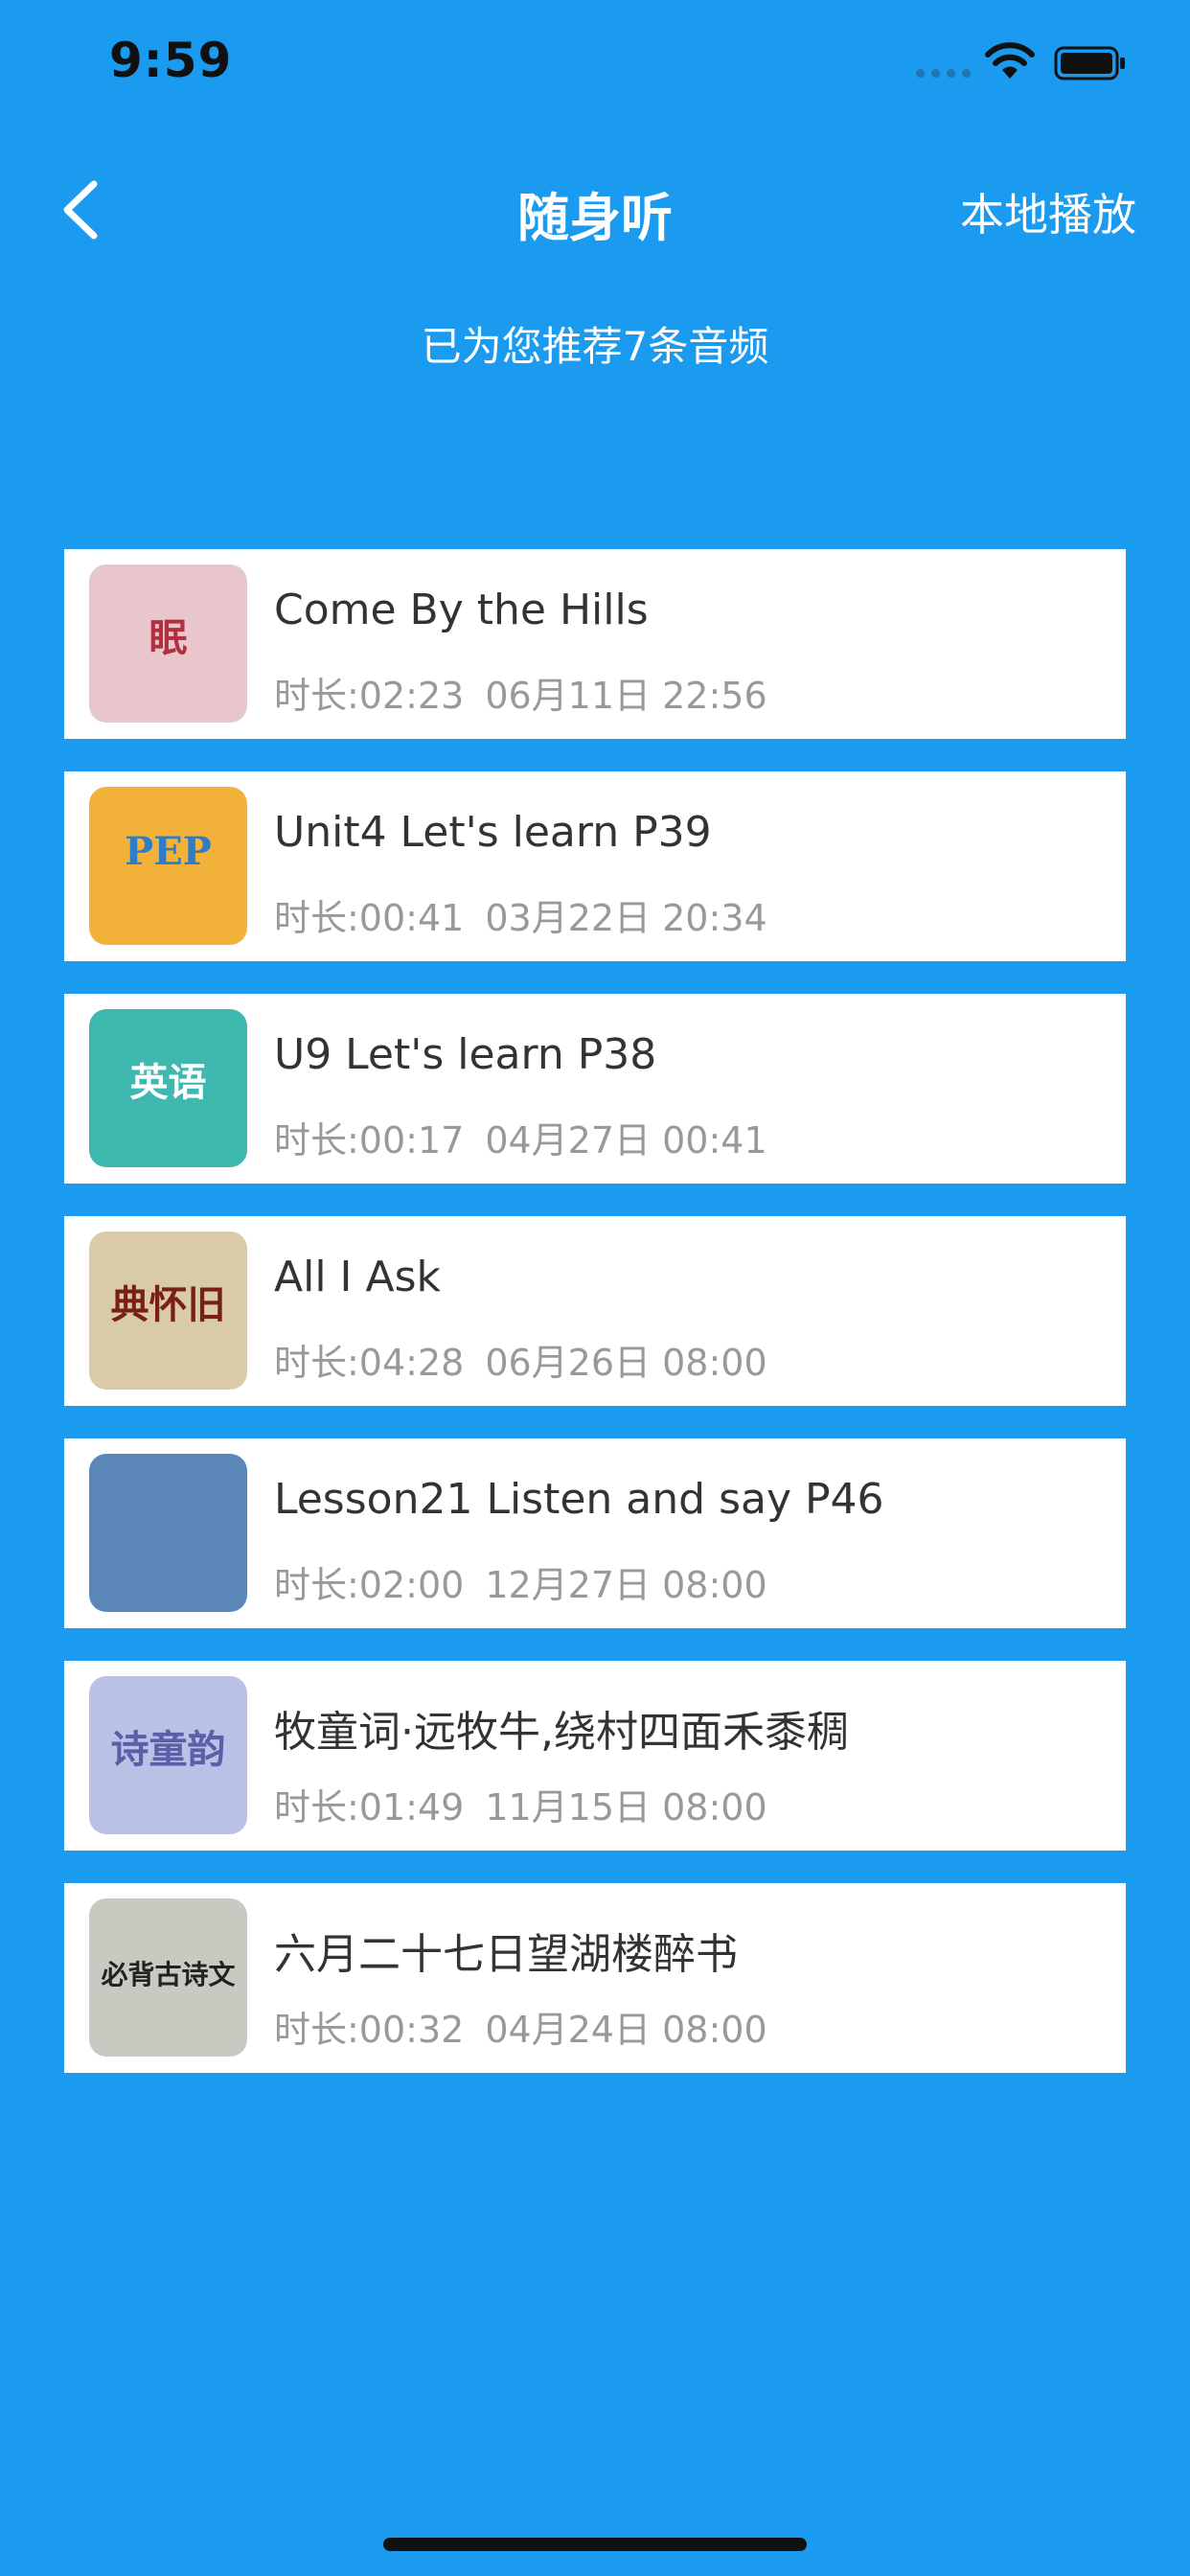 This screenshot has width=1190, height=2576. Describe the element at coordinates (626, 918) in the screenshot. I see `audio-date: 03月22日 20:34` at that location.